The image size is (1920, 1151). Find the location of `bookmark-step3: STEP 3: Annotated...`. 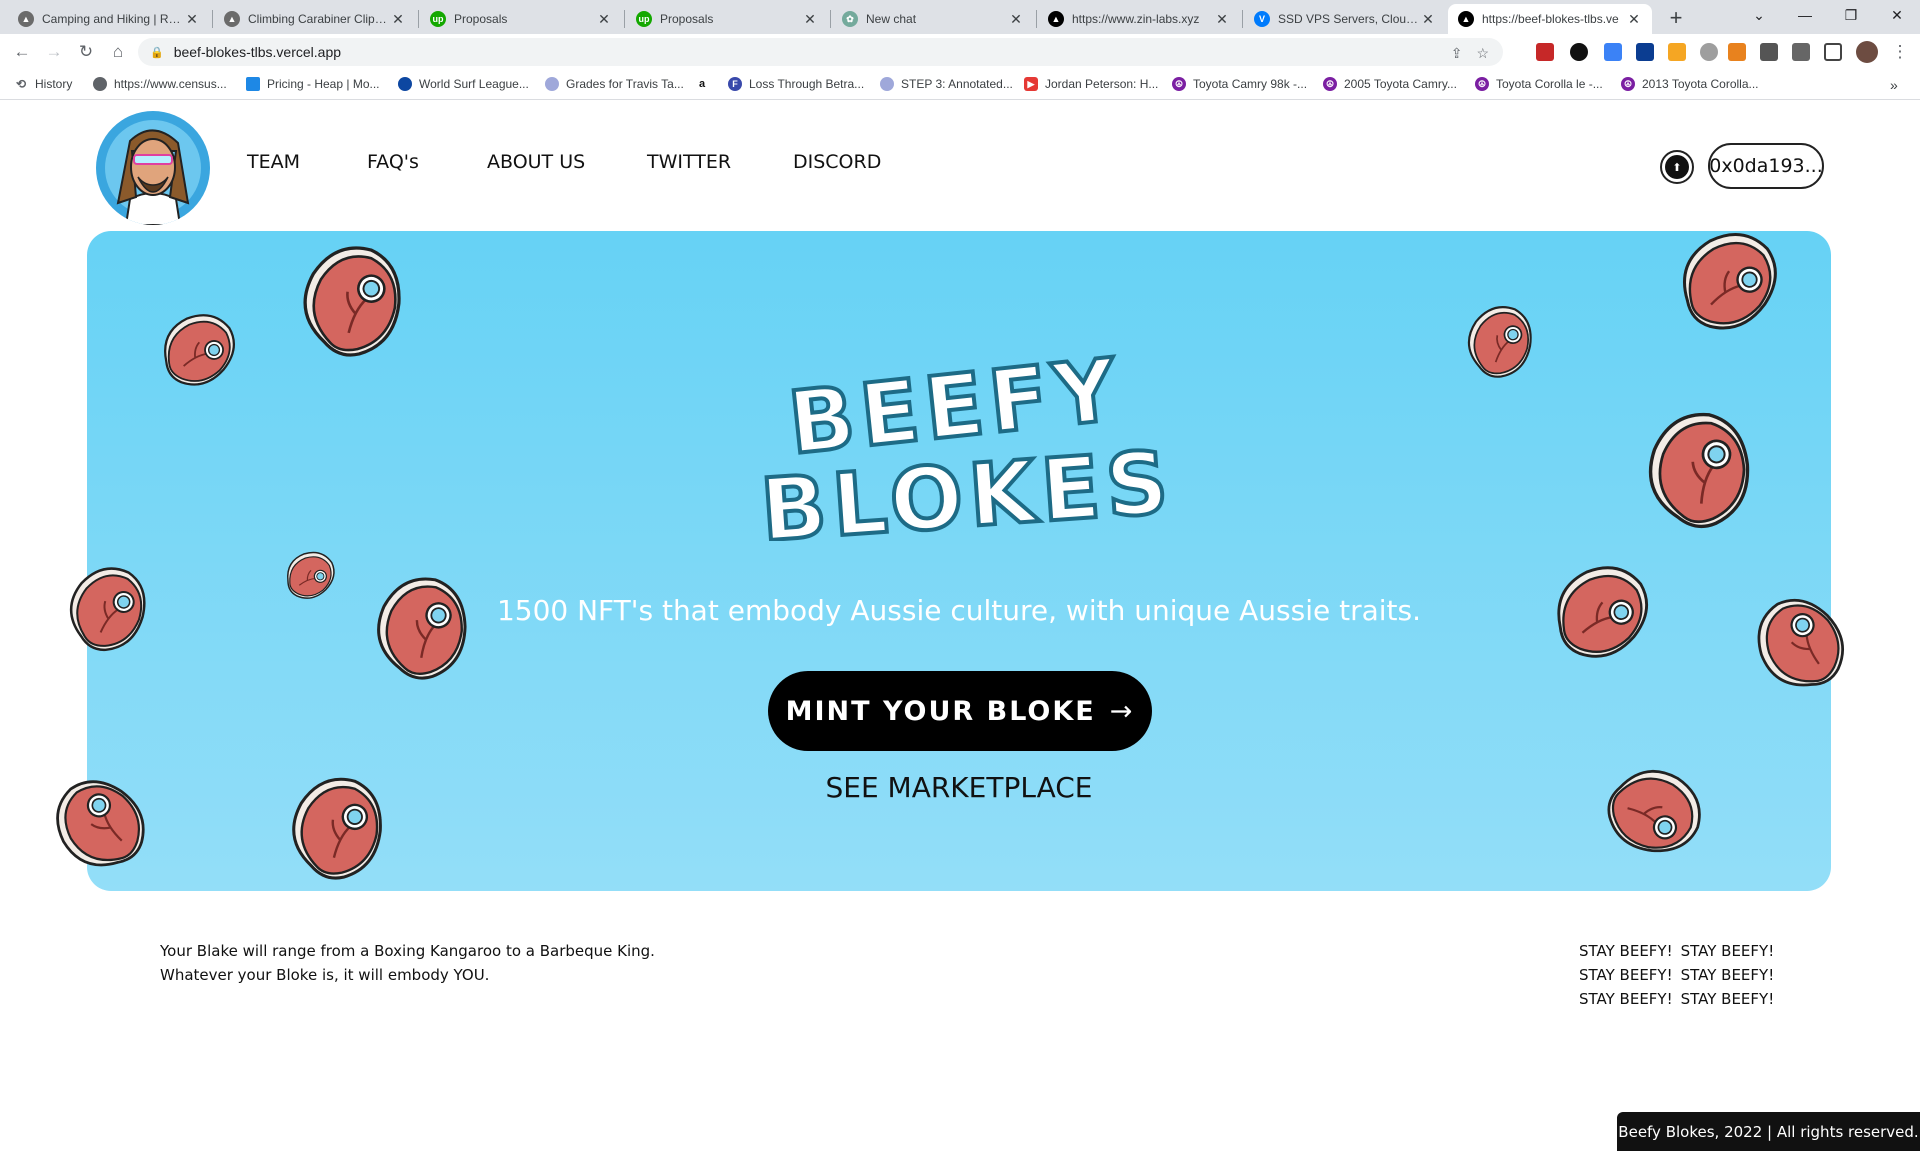

bookmark-step3: STEP 3: Annotated... is located at coordinates (946, 84).